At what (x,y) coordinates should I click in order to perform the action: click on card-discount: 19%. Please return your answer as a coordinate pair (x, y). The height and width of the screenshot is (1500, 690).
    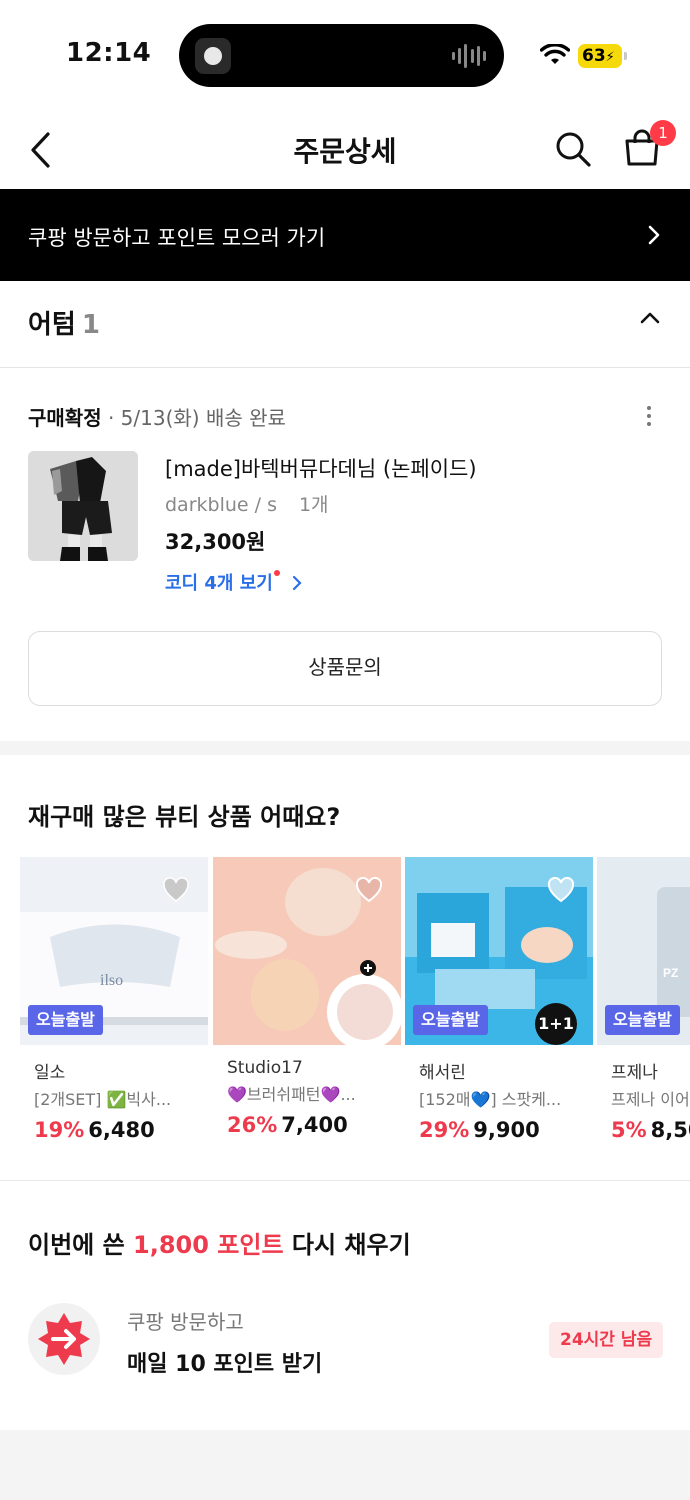
    Looking at the image, I should click on (59, 1130).